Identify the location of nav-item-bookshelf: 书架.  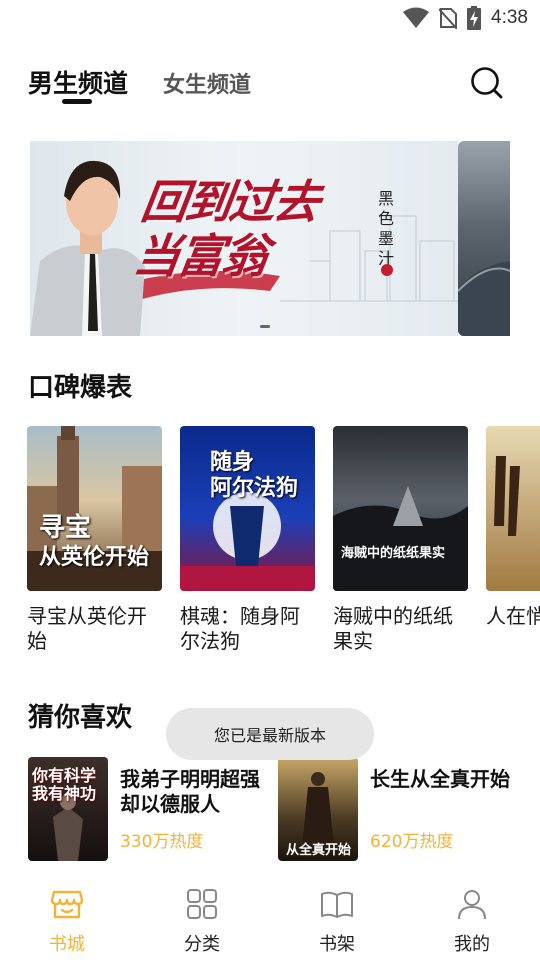
(337, 921).